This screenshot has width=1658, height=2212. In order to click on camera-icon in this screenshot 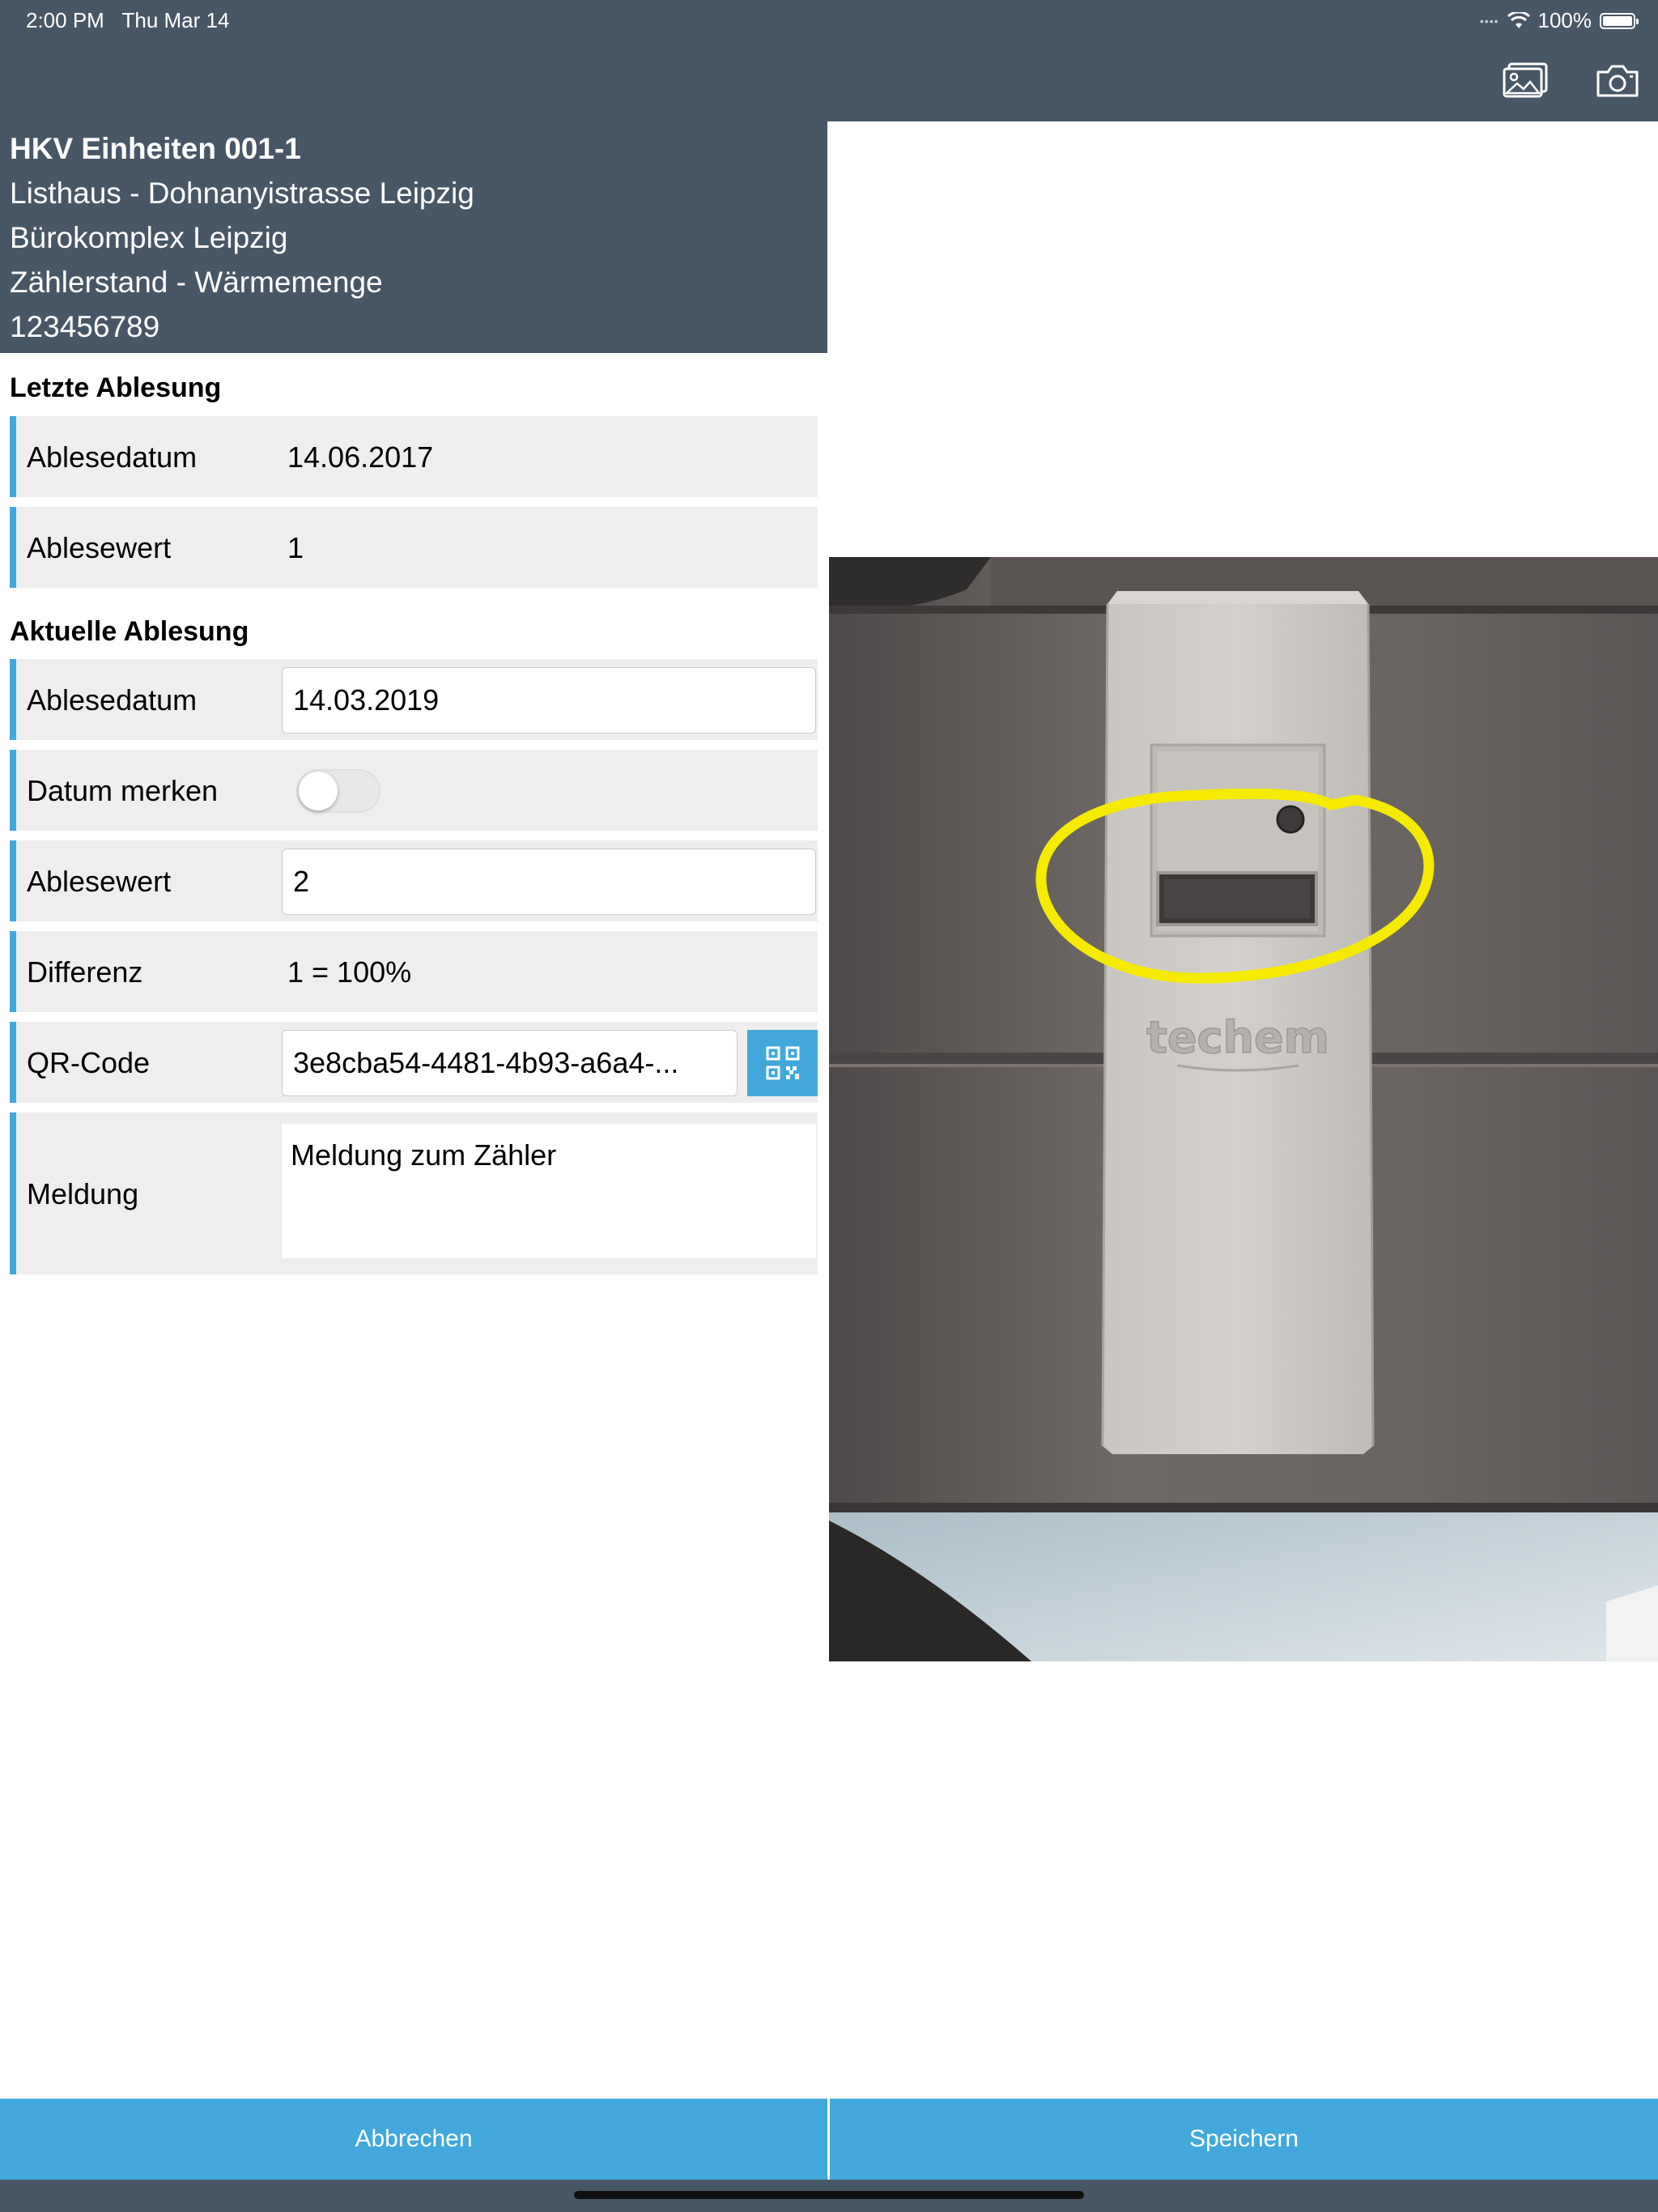, I will do `click(1617, 81)`.